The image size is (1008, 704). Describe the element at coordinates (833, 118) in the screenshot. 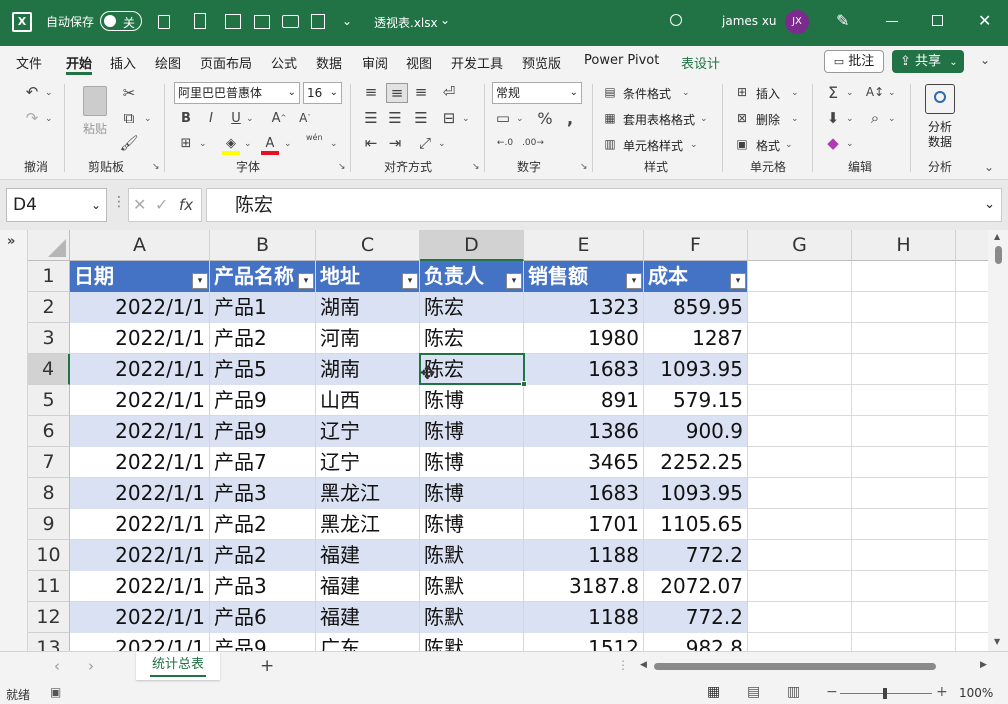

I see `fill-icon: ⬇` at that location.